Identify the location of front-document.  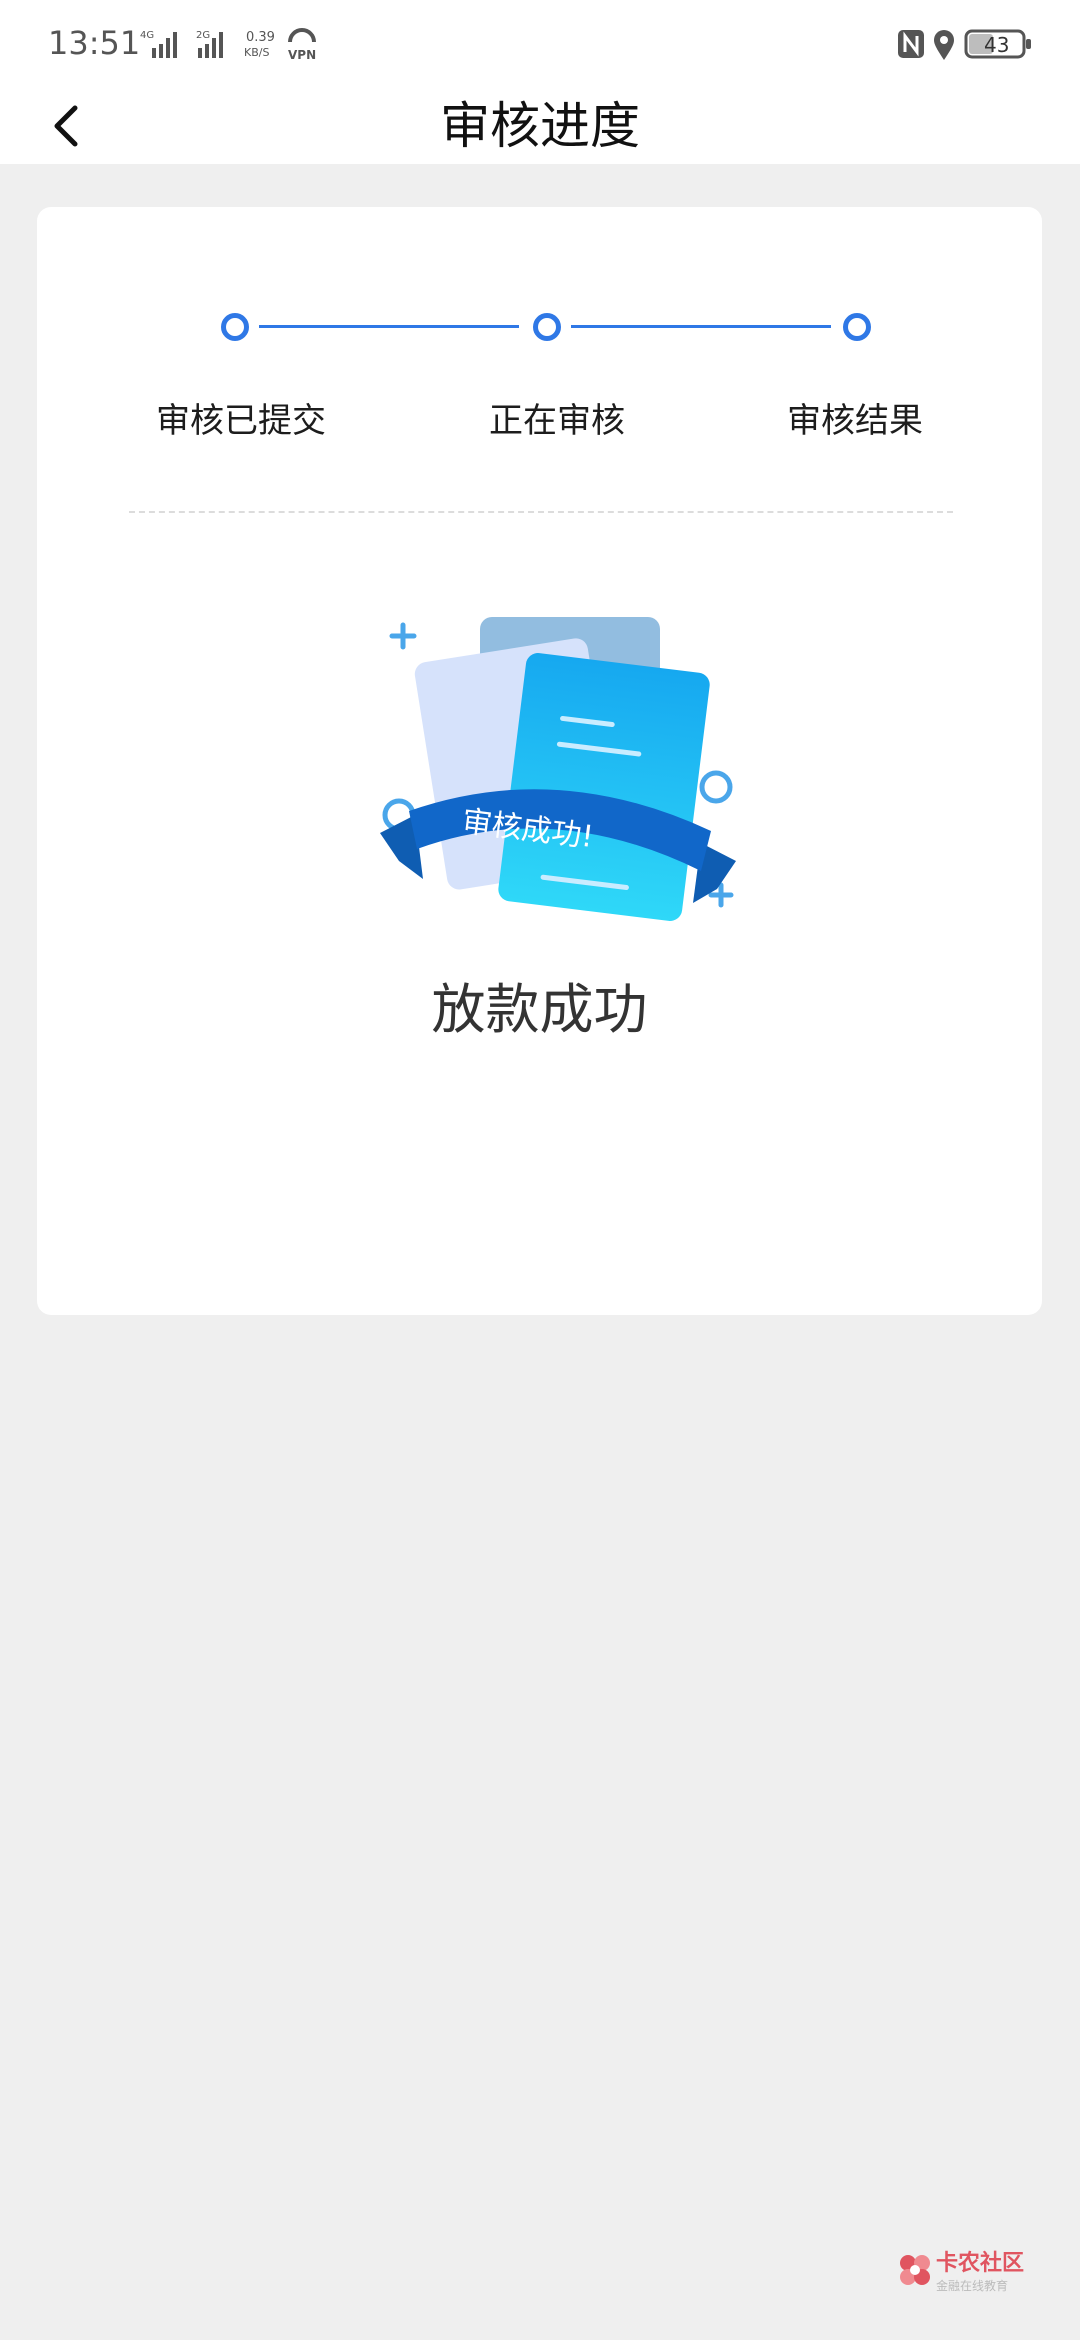
(604, 787).